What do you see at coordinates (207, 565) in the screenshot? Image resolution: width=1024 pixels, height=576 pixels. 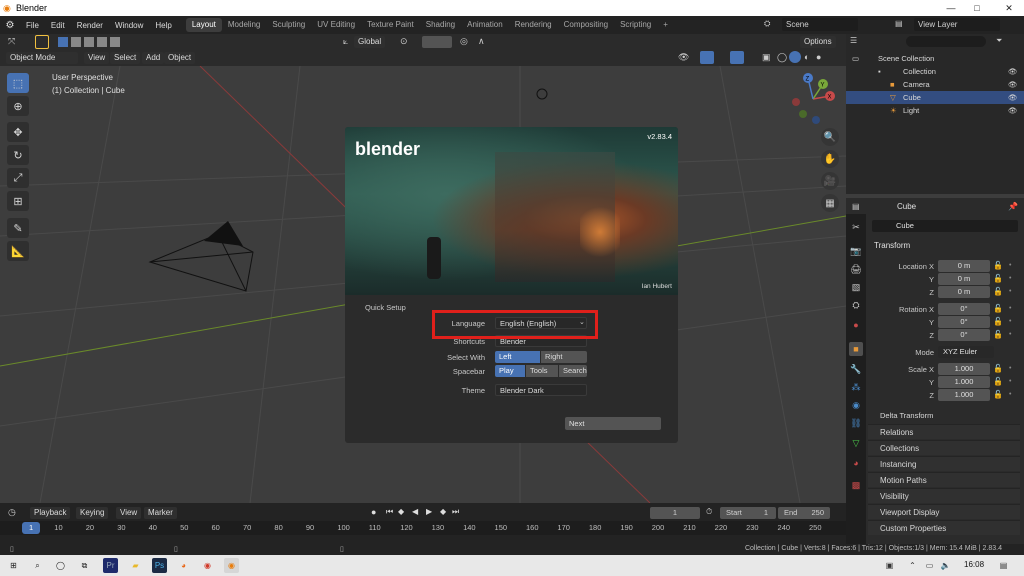 I see `chrome-icon: ◉` at bounding box center [207, 565].